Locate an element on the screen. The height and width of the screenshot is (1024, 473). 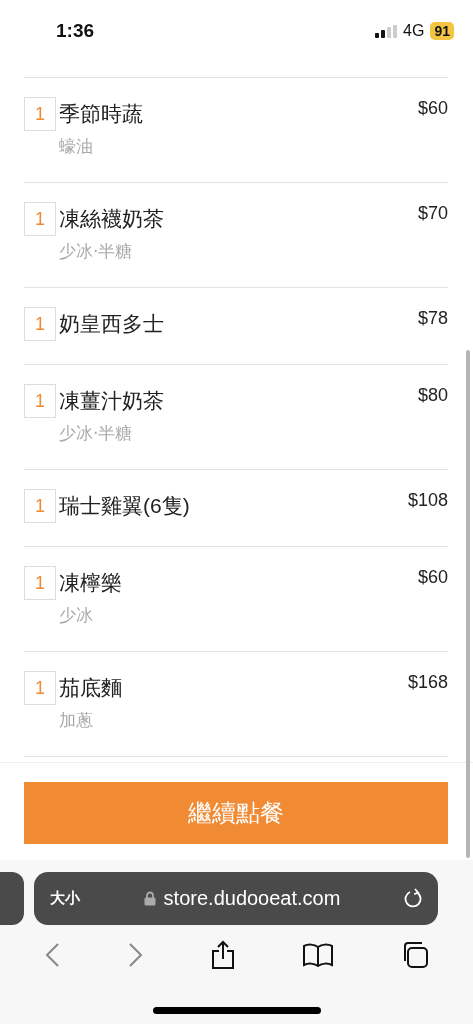
url-text: store.dudooeat.com is located at coordinates (252, 898).